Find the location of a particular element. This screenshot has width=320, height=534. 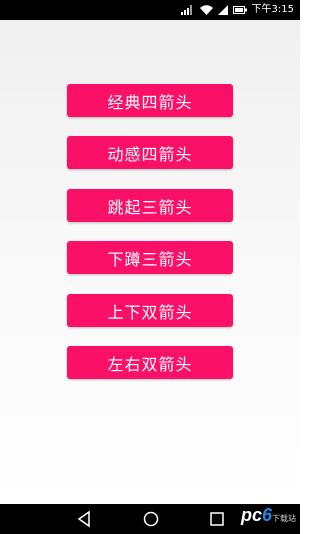

status-icons: 下午3:15 is located at coordinates (237, 10).